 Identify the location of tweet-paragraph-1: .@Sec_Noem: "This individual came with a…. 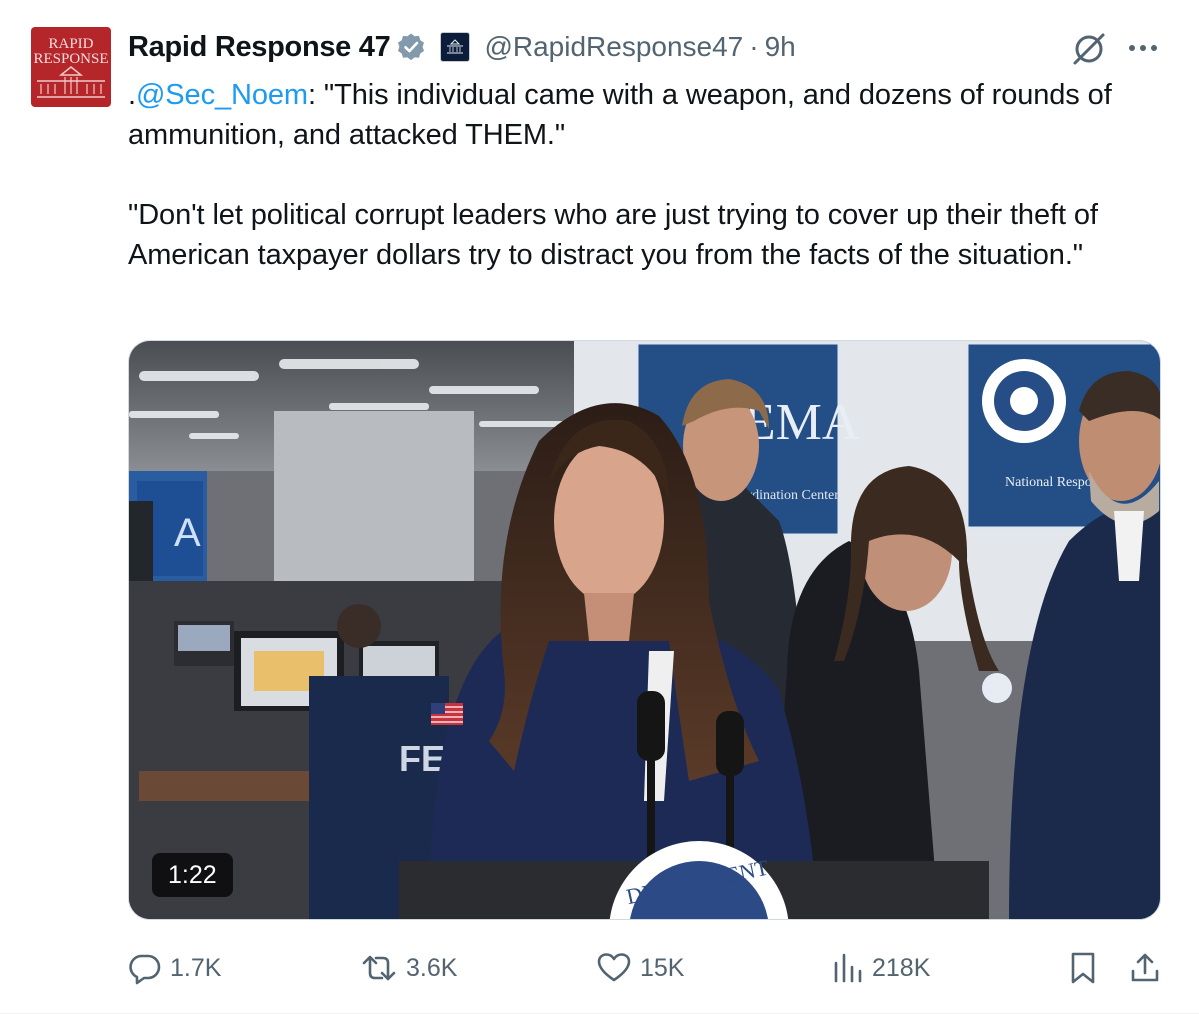
(648, 115).